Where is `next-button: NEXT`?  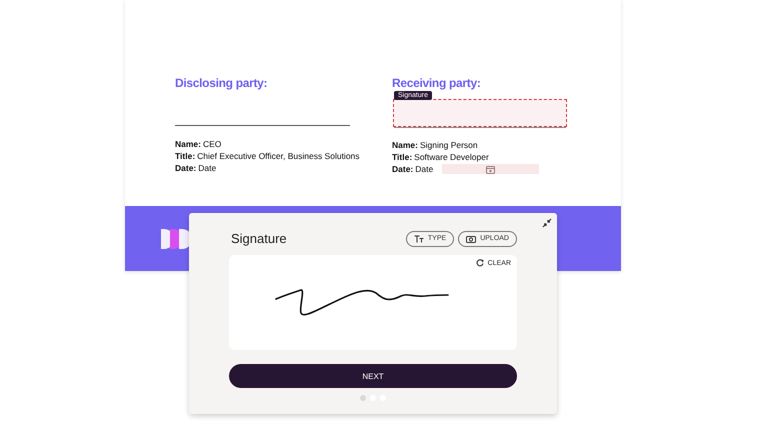
next-button: NEXT is located at coordinates (373, 376).